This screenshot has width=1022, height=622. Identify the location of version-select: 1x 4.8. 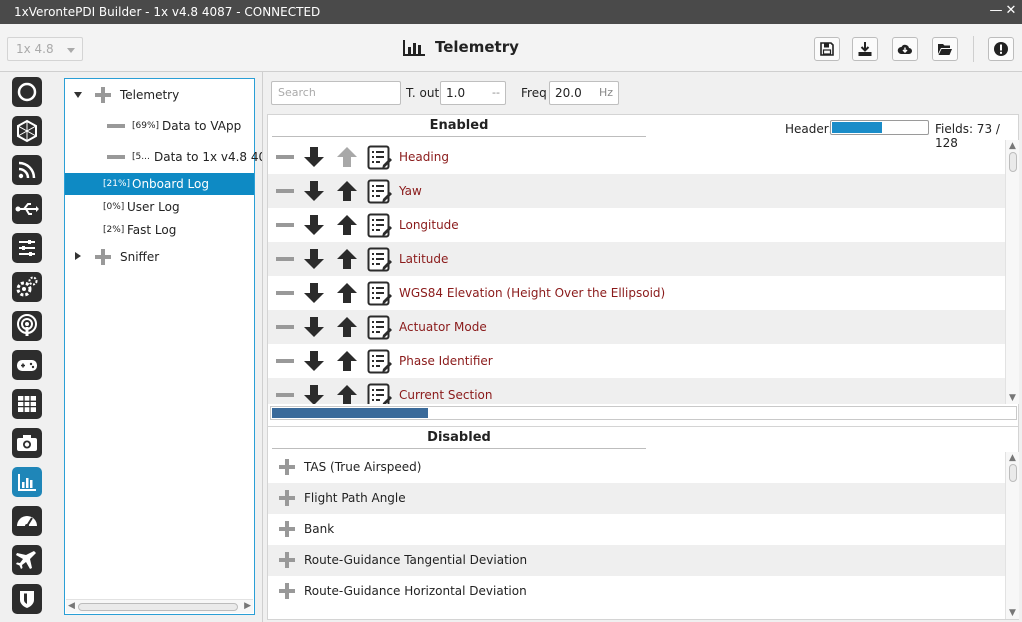
(45, 49).